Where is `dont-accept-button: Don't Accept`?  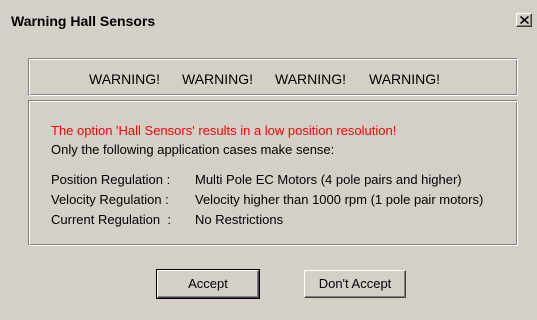
dont-accept-button: Don't Accept is located at coordinates (355, 284).